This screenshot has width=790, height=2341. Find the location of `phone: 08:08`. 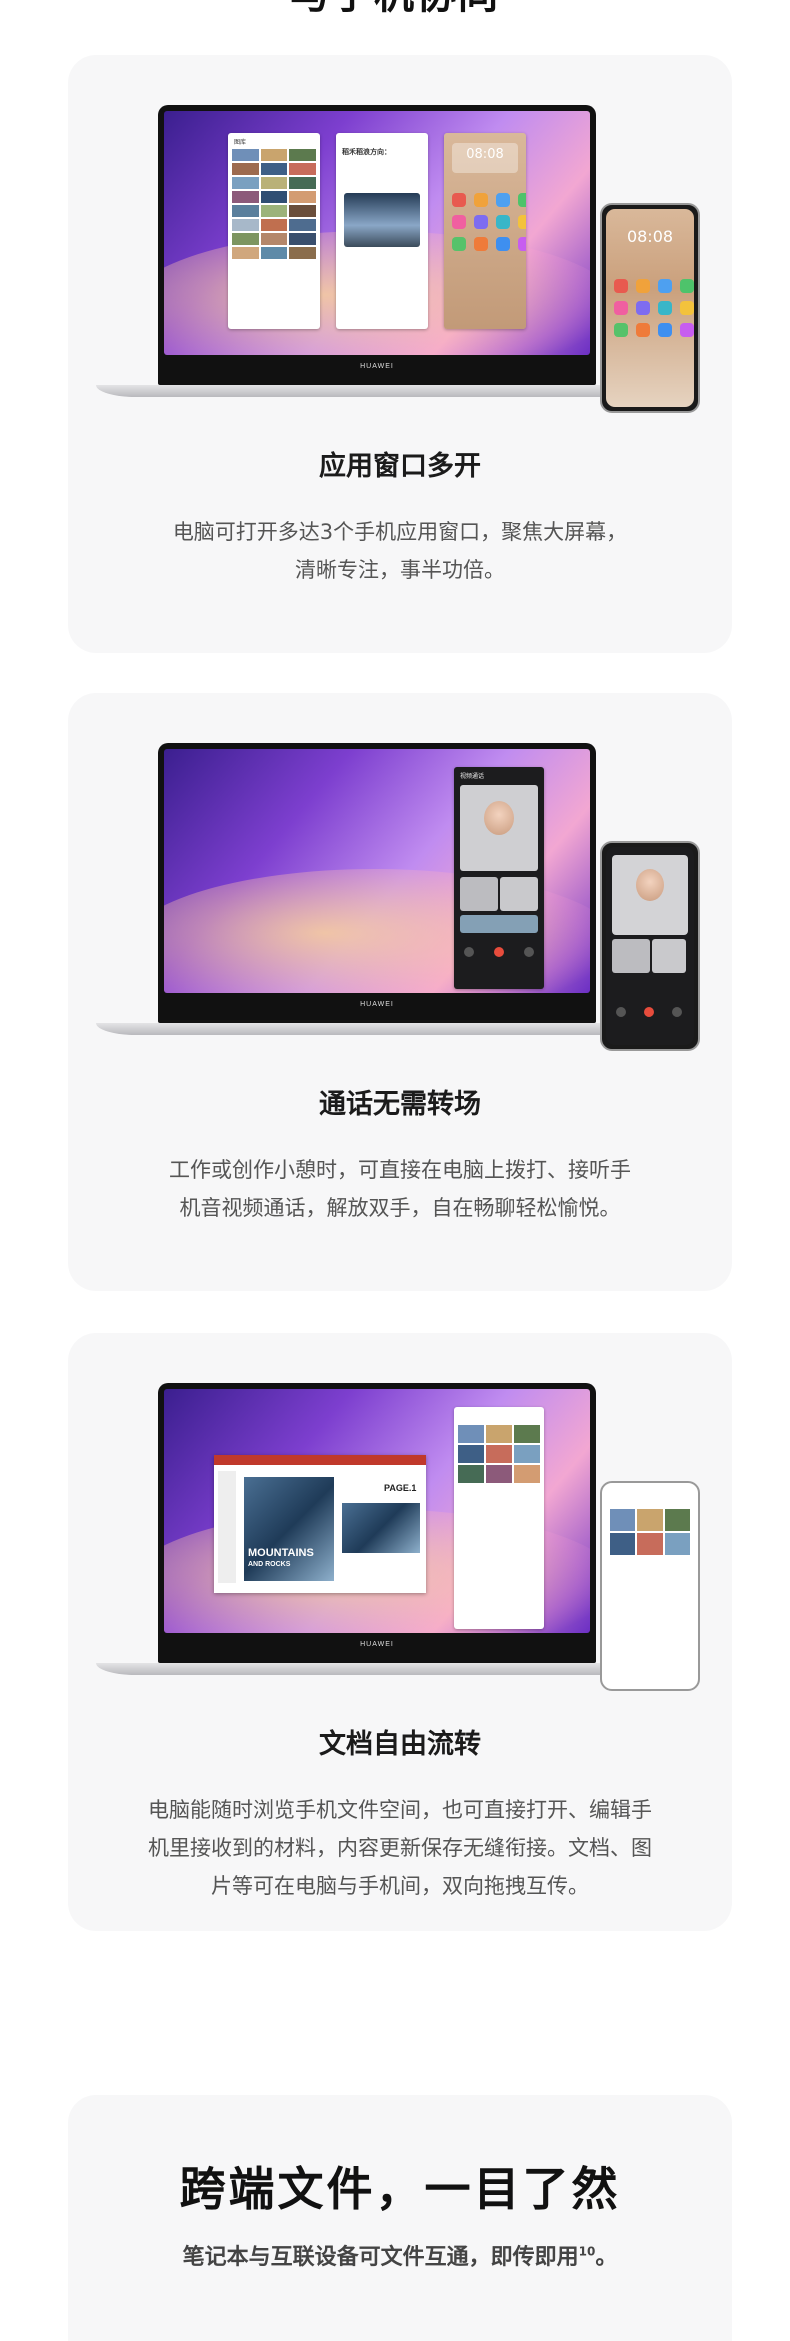

phone: 08:08 is located at coordinates (650, 308).